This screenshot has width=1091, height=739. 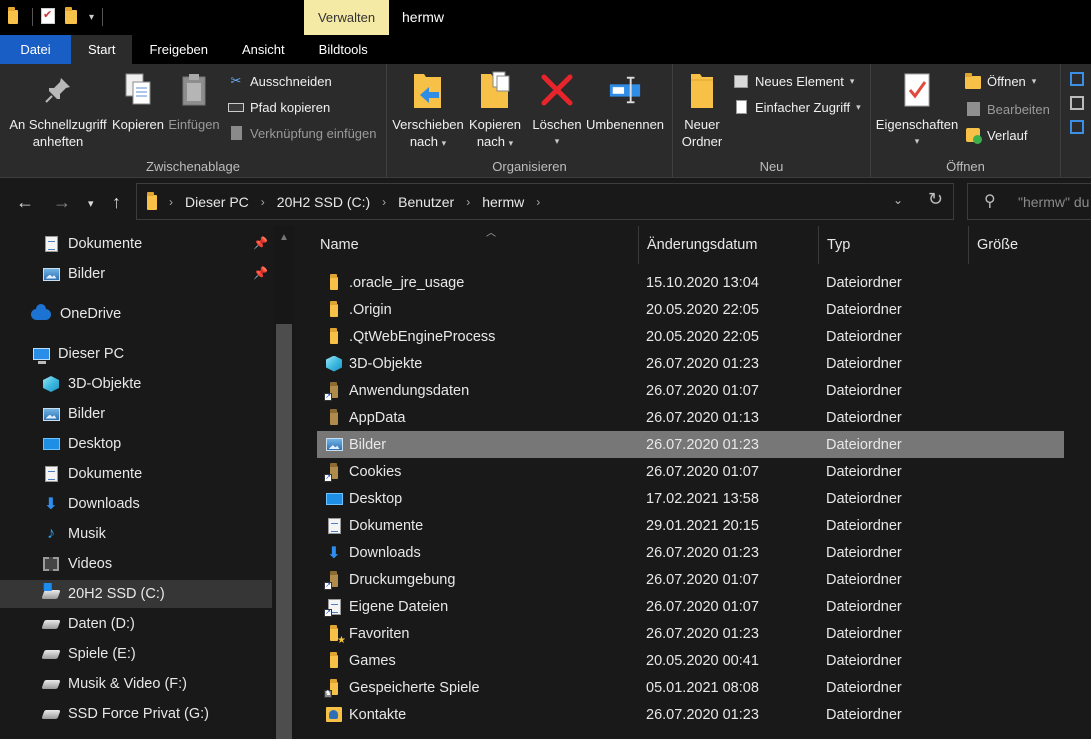 I want to click on nav-item-3d-objekte: 3D-Objekte, so click(x=136, y=384).